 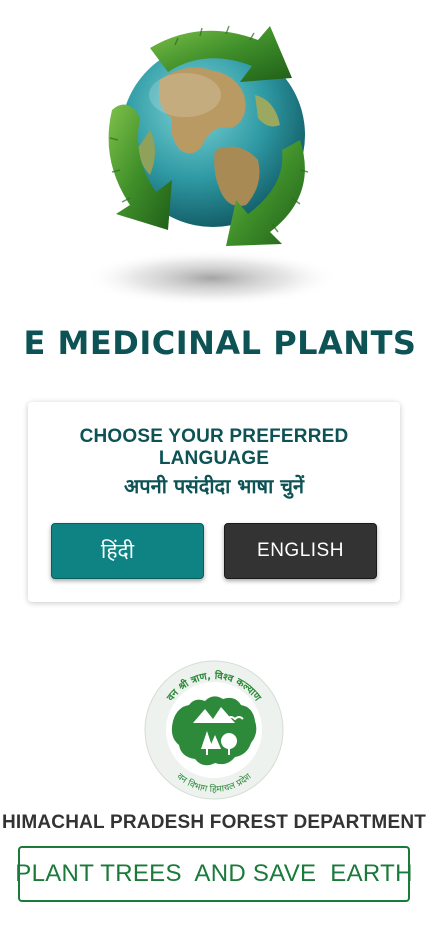 What do you see at coordinates (117, 551) in the screenshot?
I see `hindi-button-label: हिंदी` at bounding box center [117, 551].